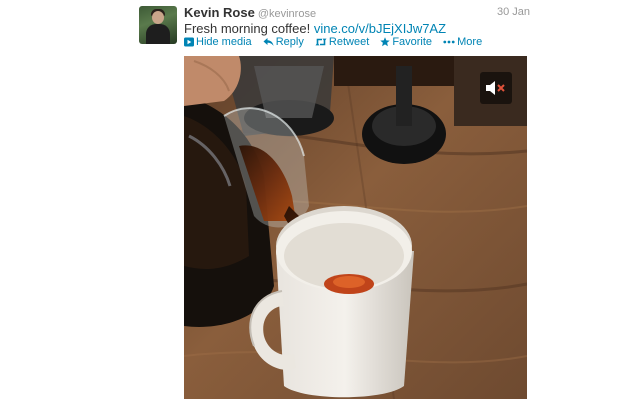  I want to click on media-icon, so click(189, 42).